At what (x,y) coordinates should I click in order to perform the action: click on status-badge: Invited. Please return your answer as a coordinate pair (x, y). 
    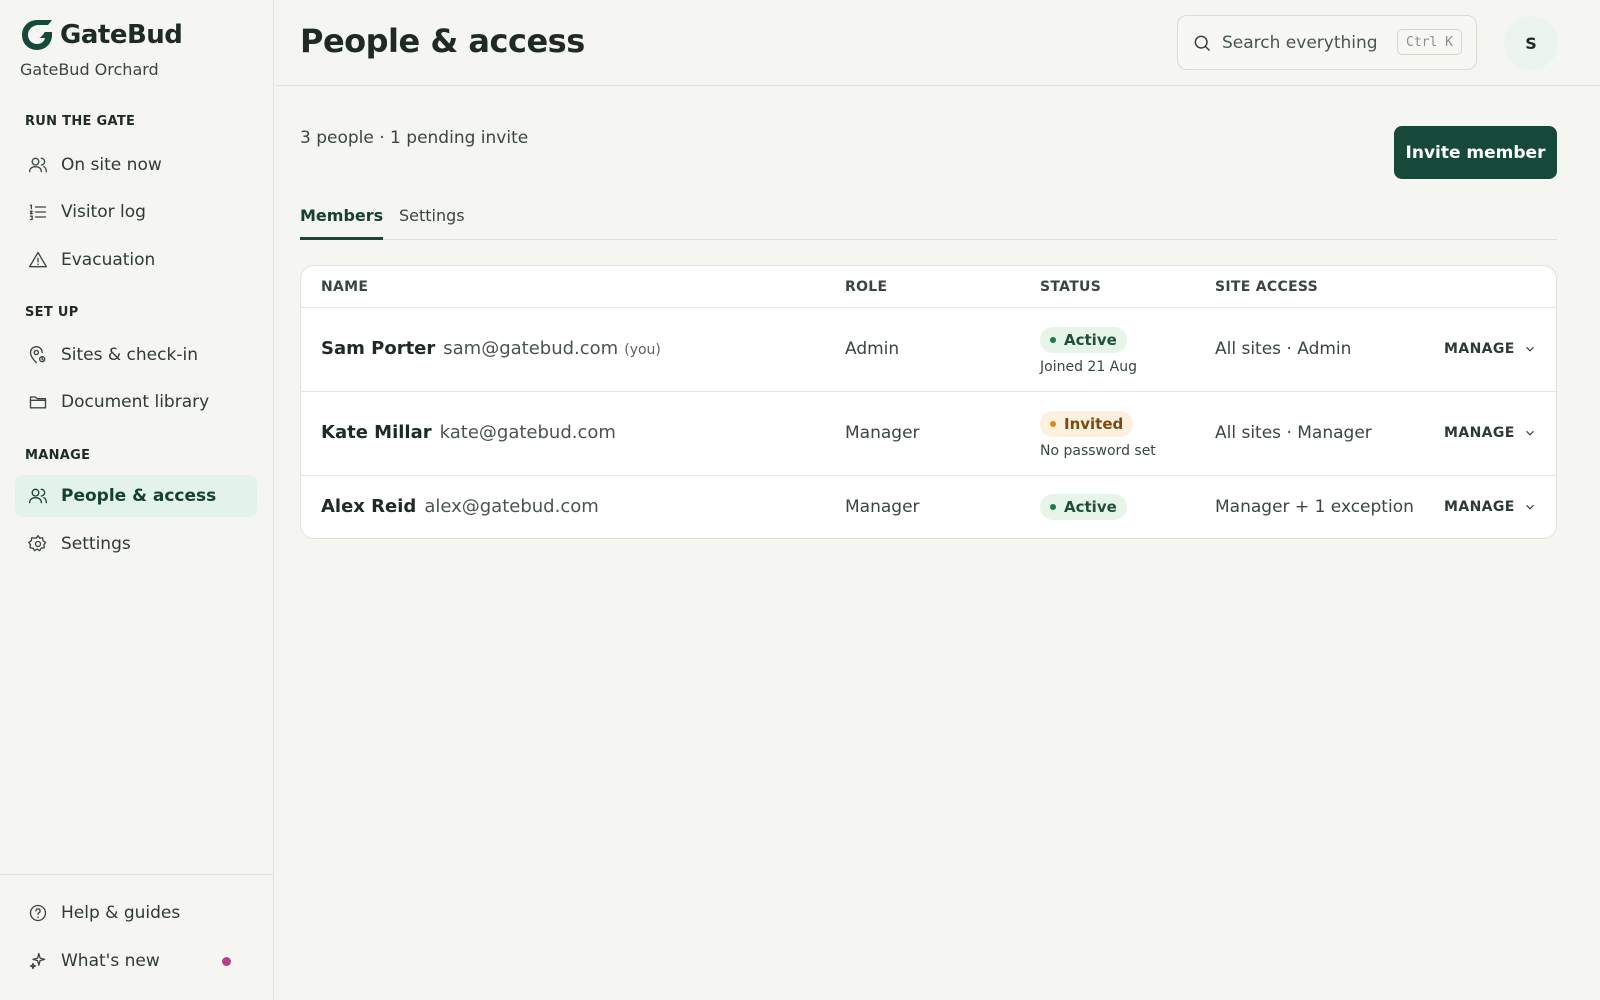
    Looking at the image, I should click on (1087, 424).